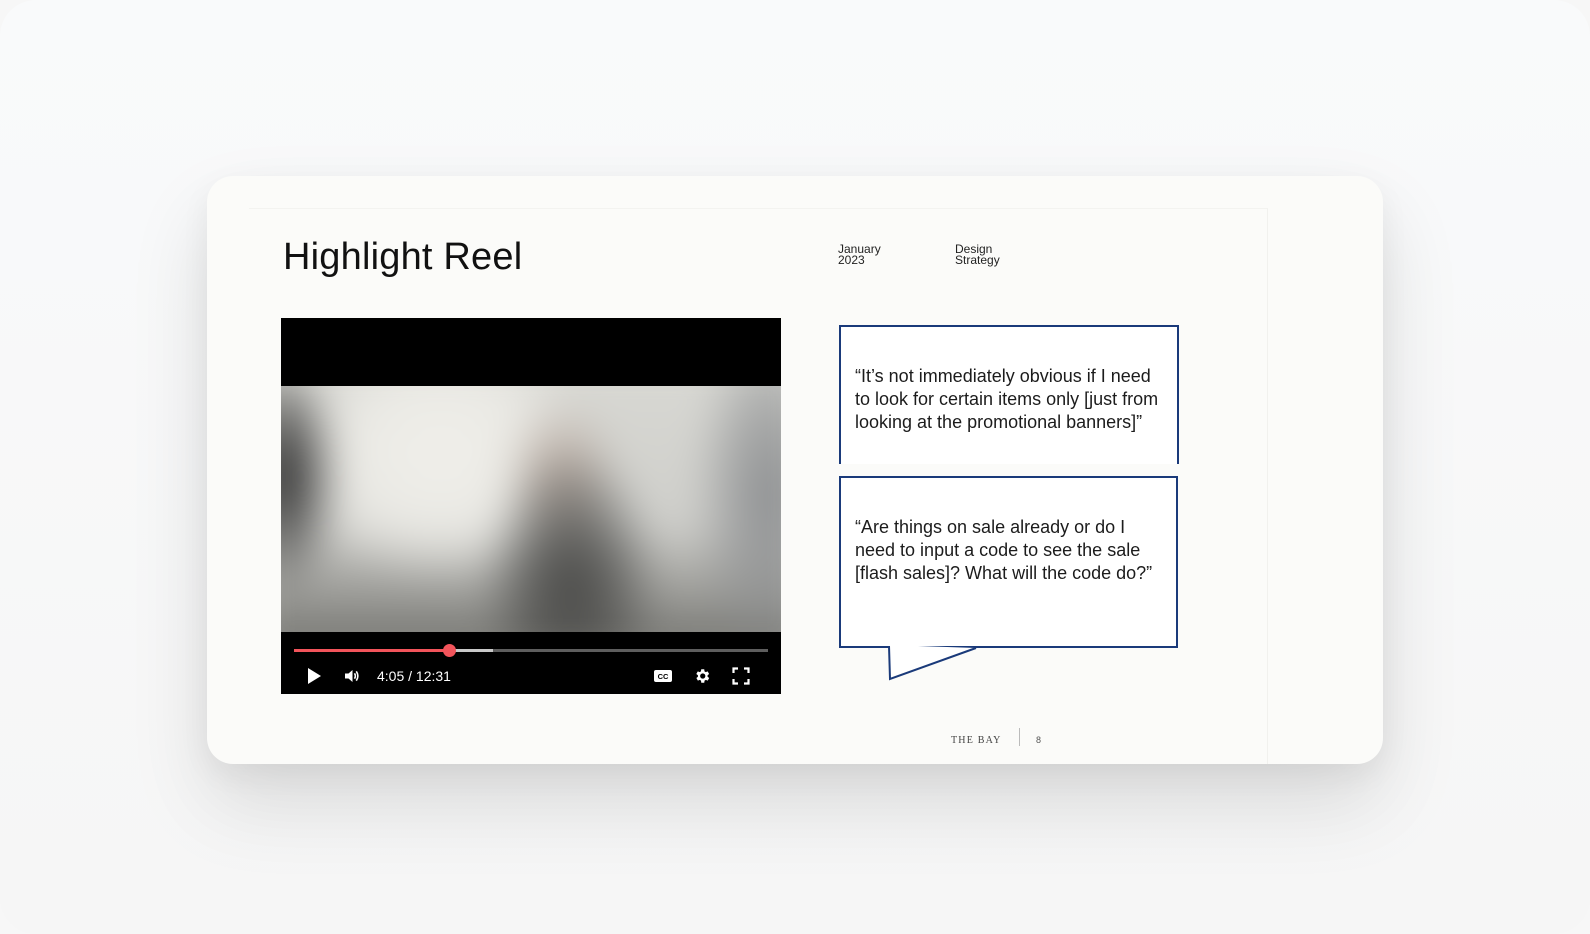  I want to click on slide-title: Highlight Reel, so click(403, 257).